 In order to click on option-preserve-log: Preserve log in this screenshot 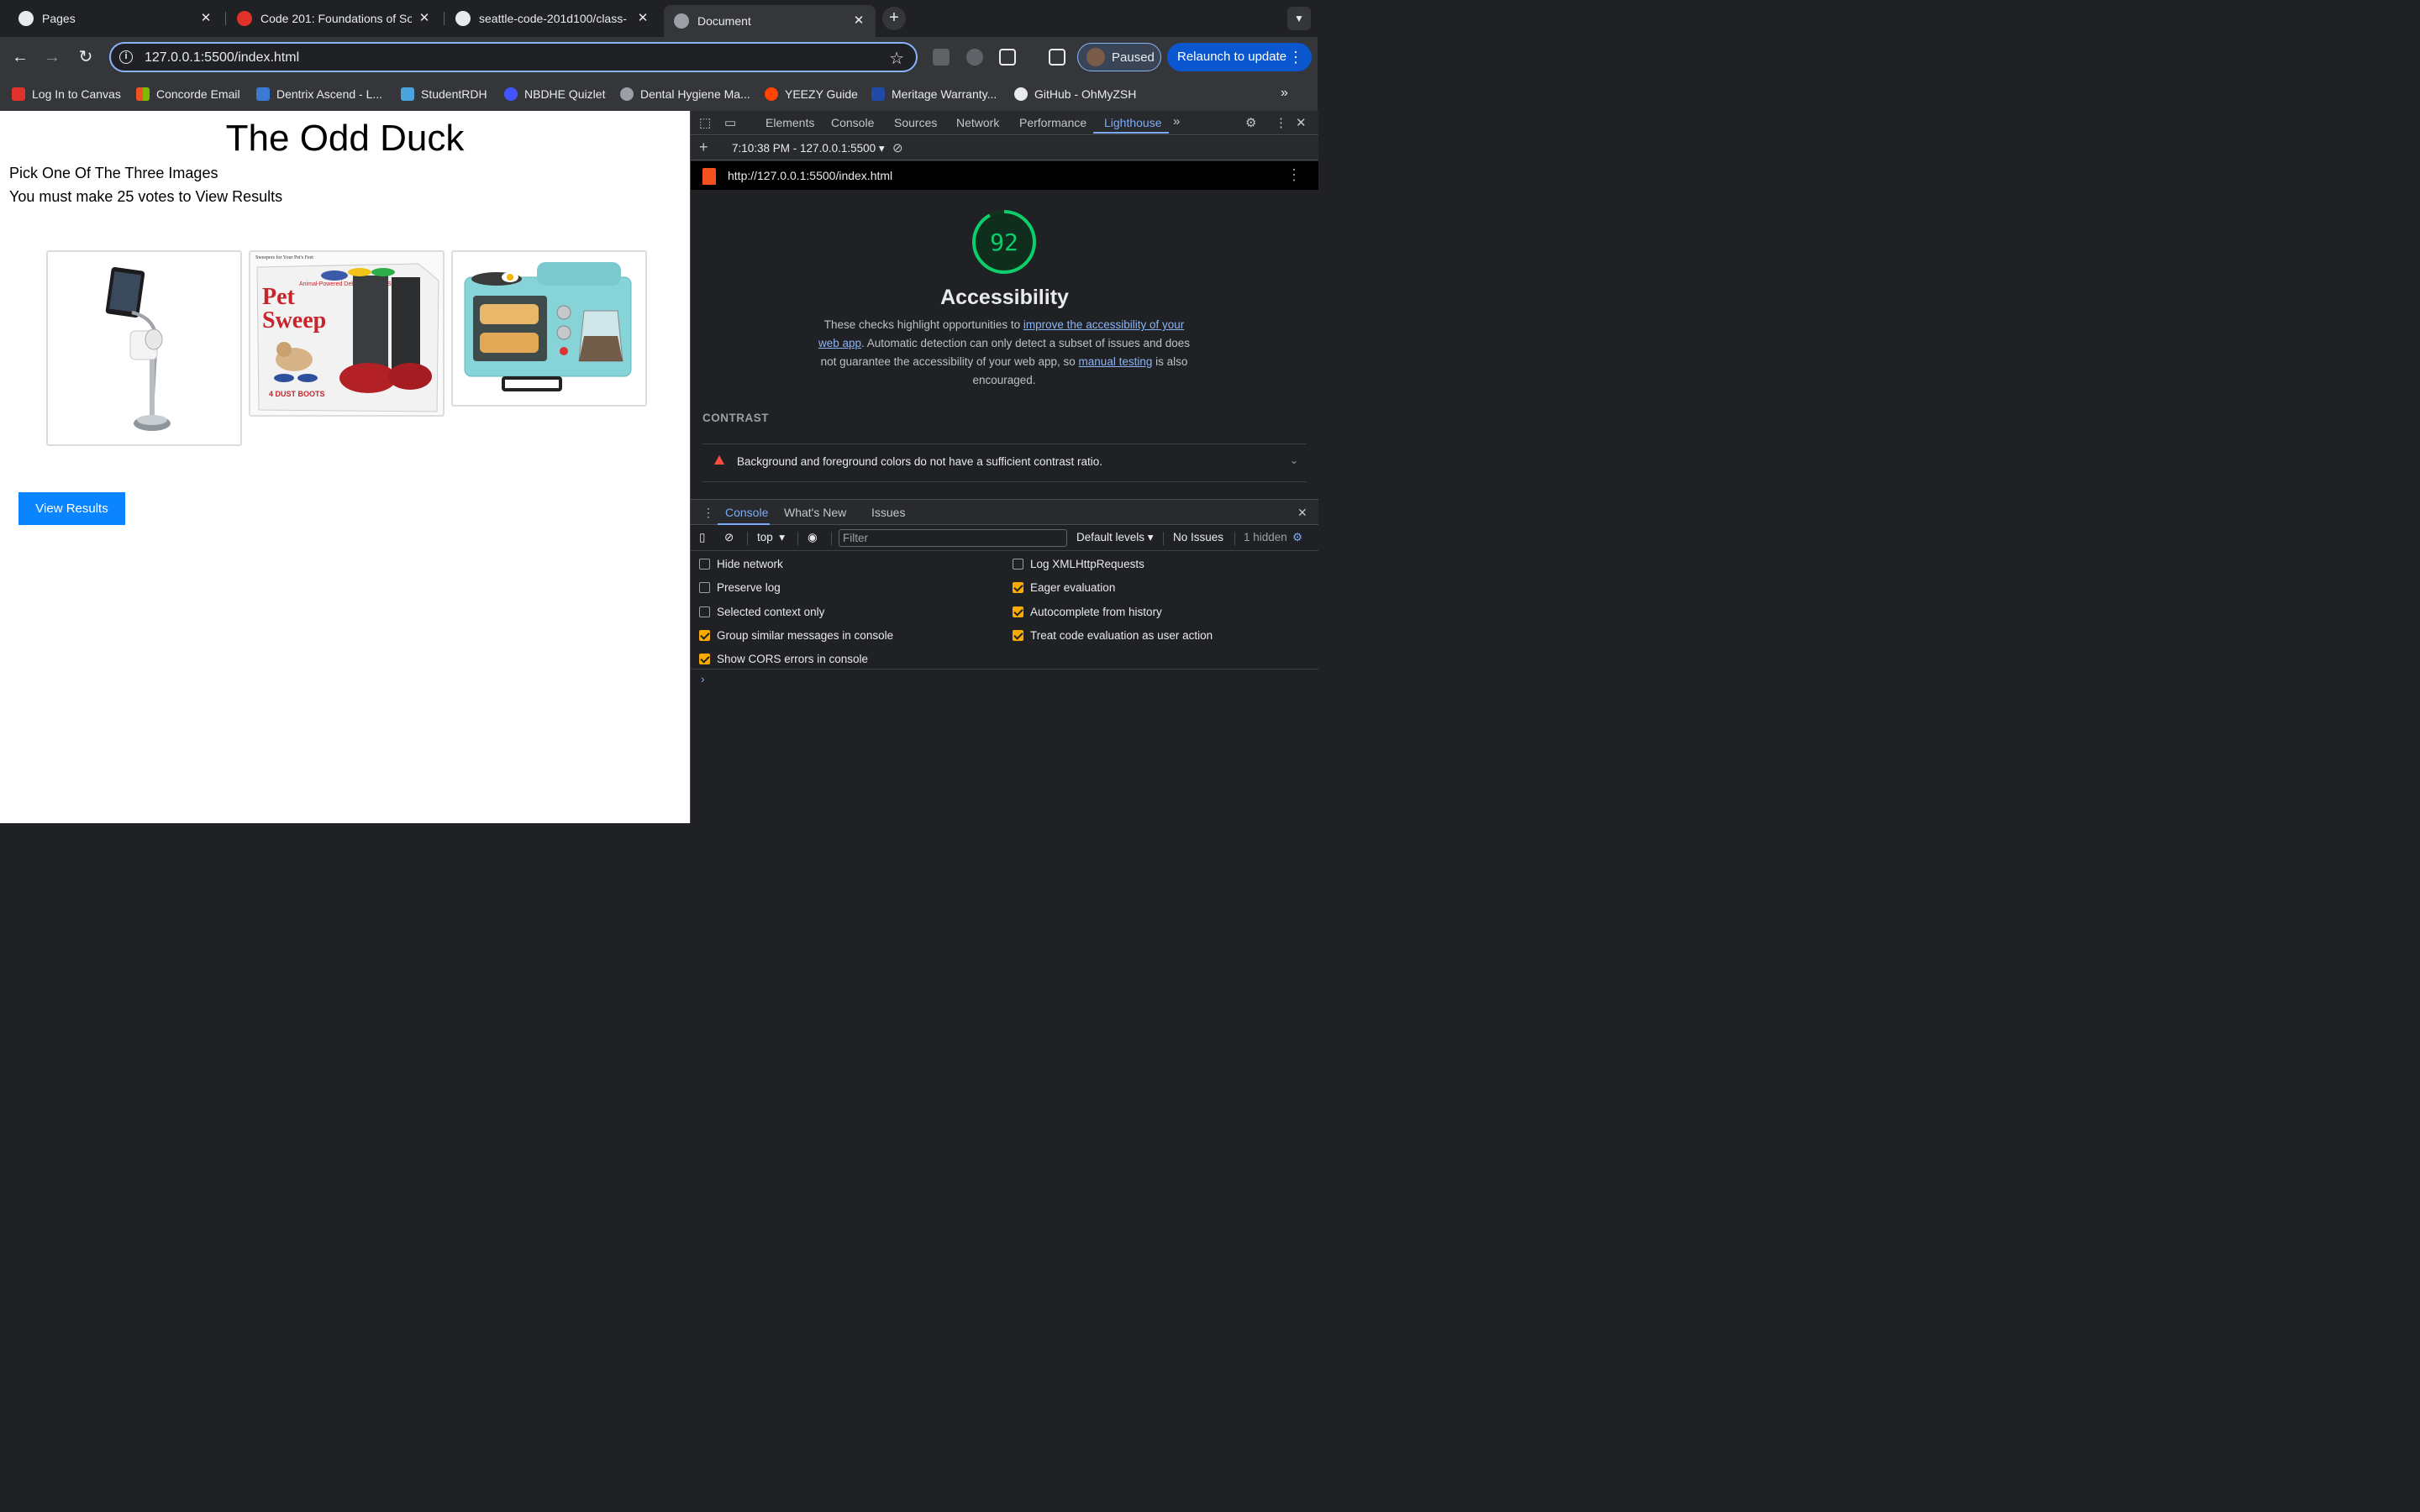, I will do `click(740, 587)`.